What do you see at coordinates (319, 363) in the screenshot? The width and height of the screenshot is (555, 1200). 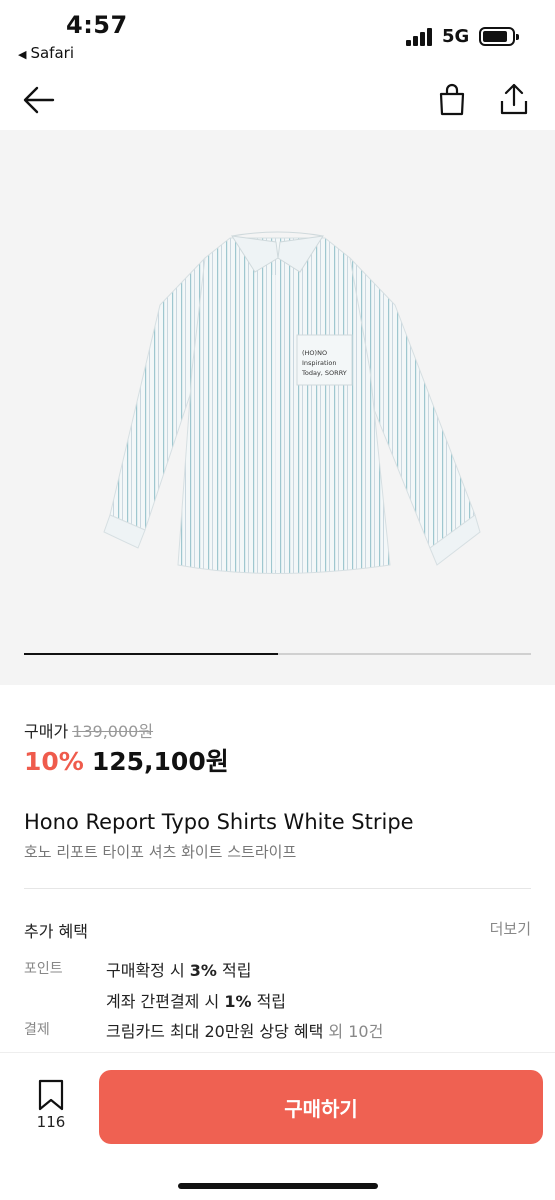 I see `pocket-print-line-2: Inspiration` at bounding box center [319, 363].